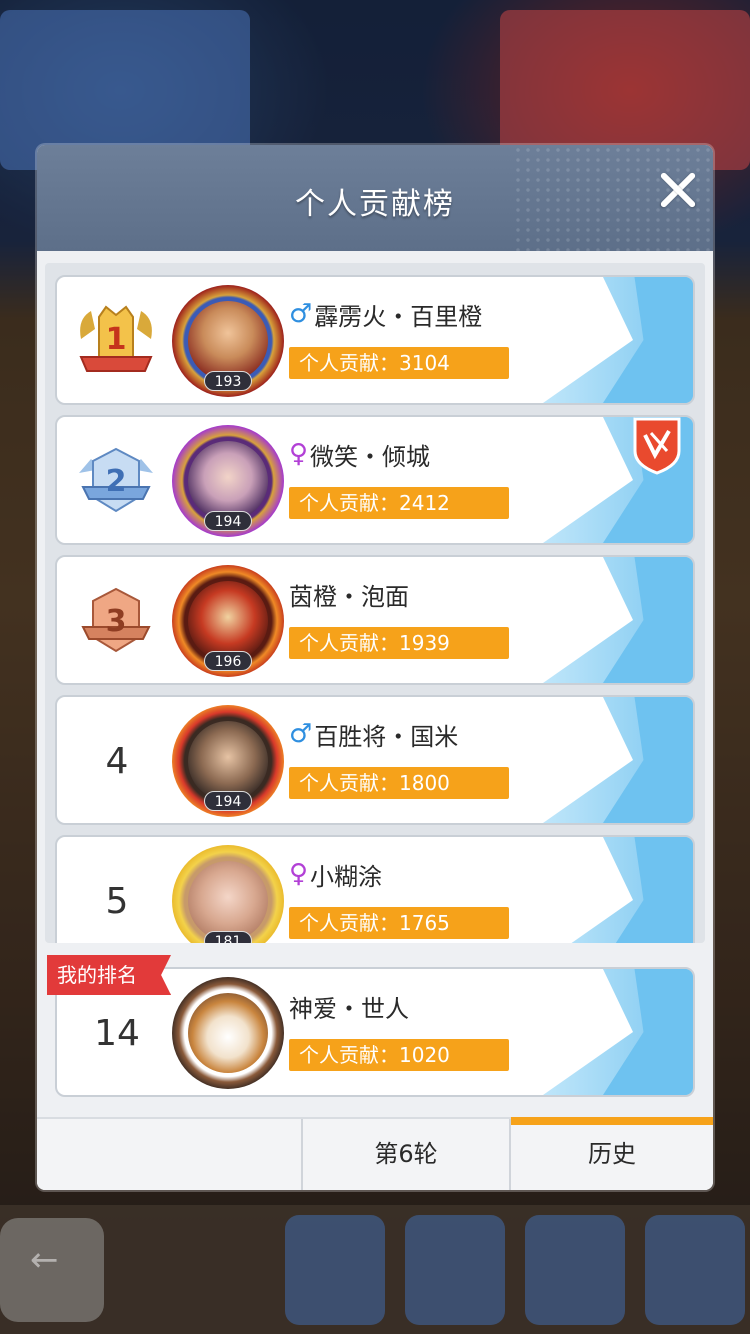 This screenshot has width=750, height=1334. I want to click on contribution-bar: 个人贡献：1939, so click(399, 643).